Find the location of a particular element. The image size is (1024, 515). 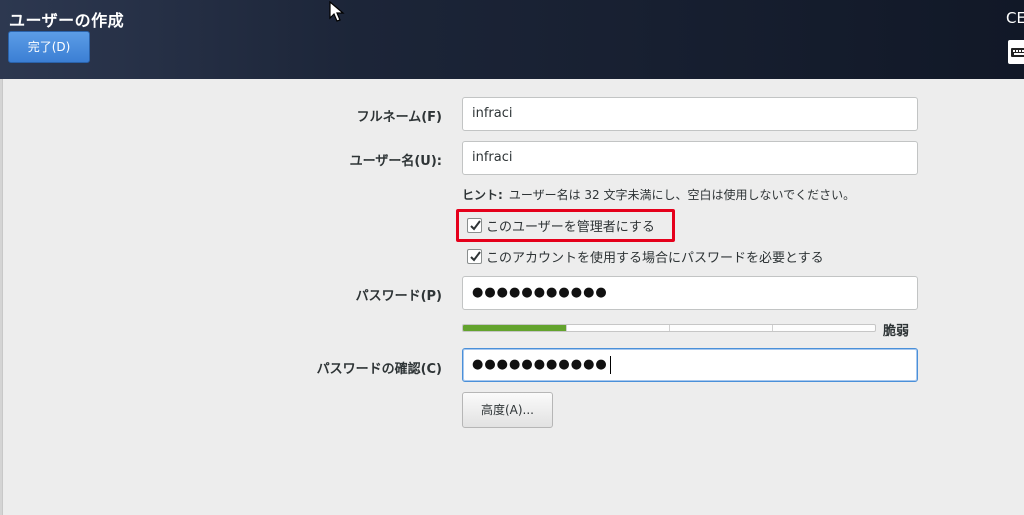

username-value: infraci is located at coordinates (492, 157).